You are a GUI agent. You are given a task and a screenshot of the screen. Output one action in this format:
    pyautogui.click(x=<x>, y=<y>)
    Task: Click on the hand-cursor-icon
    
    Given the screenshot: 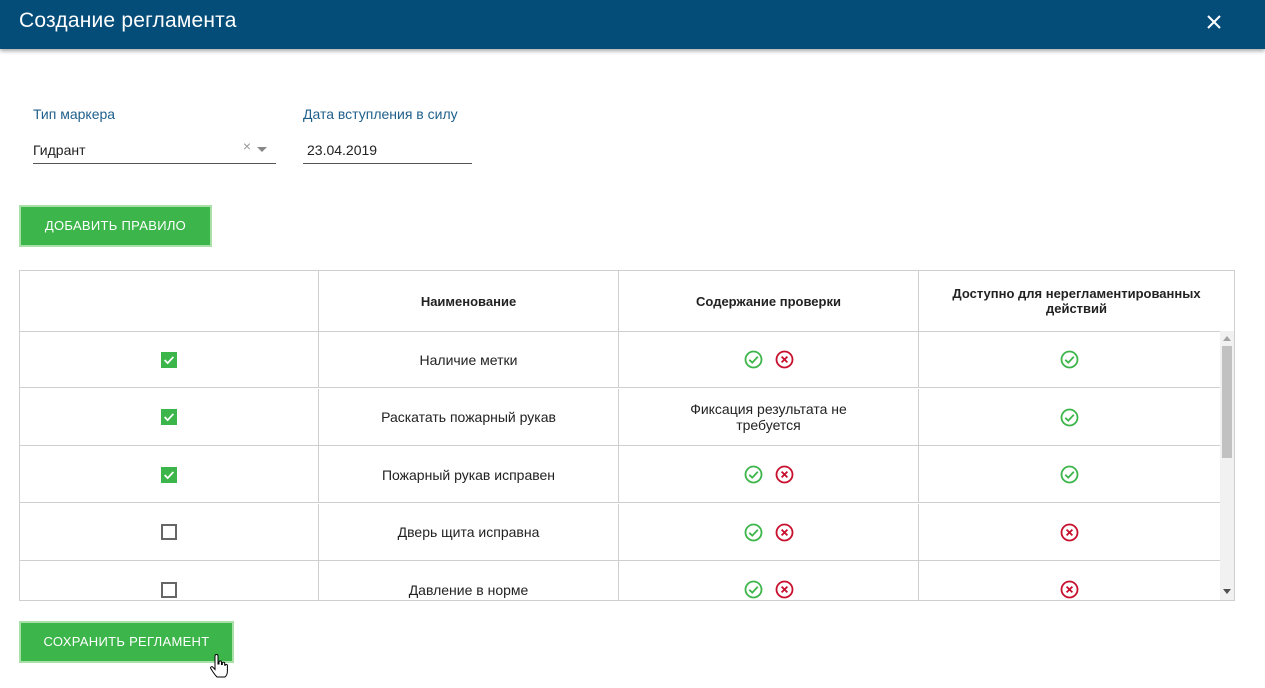 What is the action you would take?
    pyautogui.click(x=219, y=666)
    